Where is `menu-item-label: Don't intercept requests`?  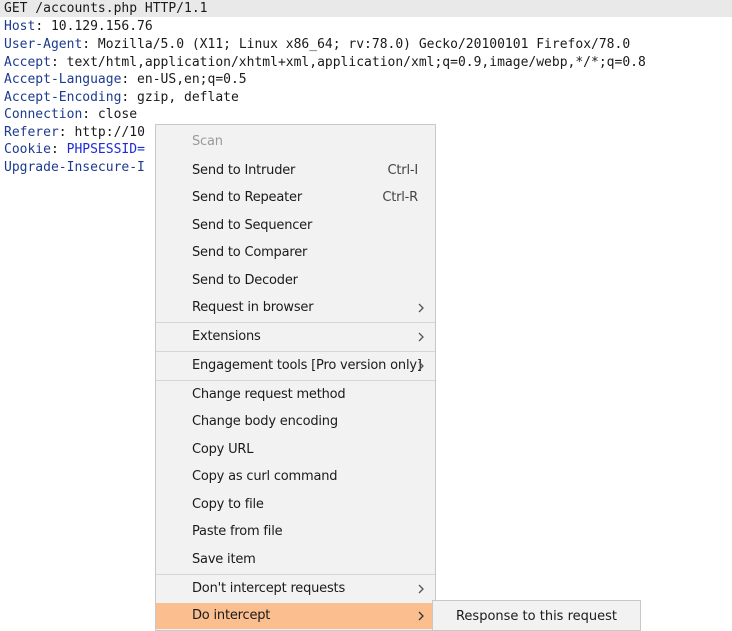
menu-item-label: Don't intercept requests is located at coordinates (269, 588).